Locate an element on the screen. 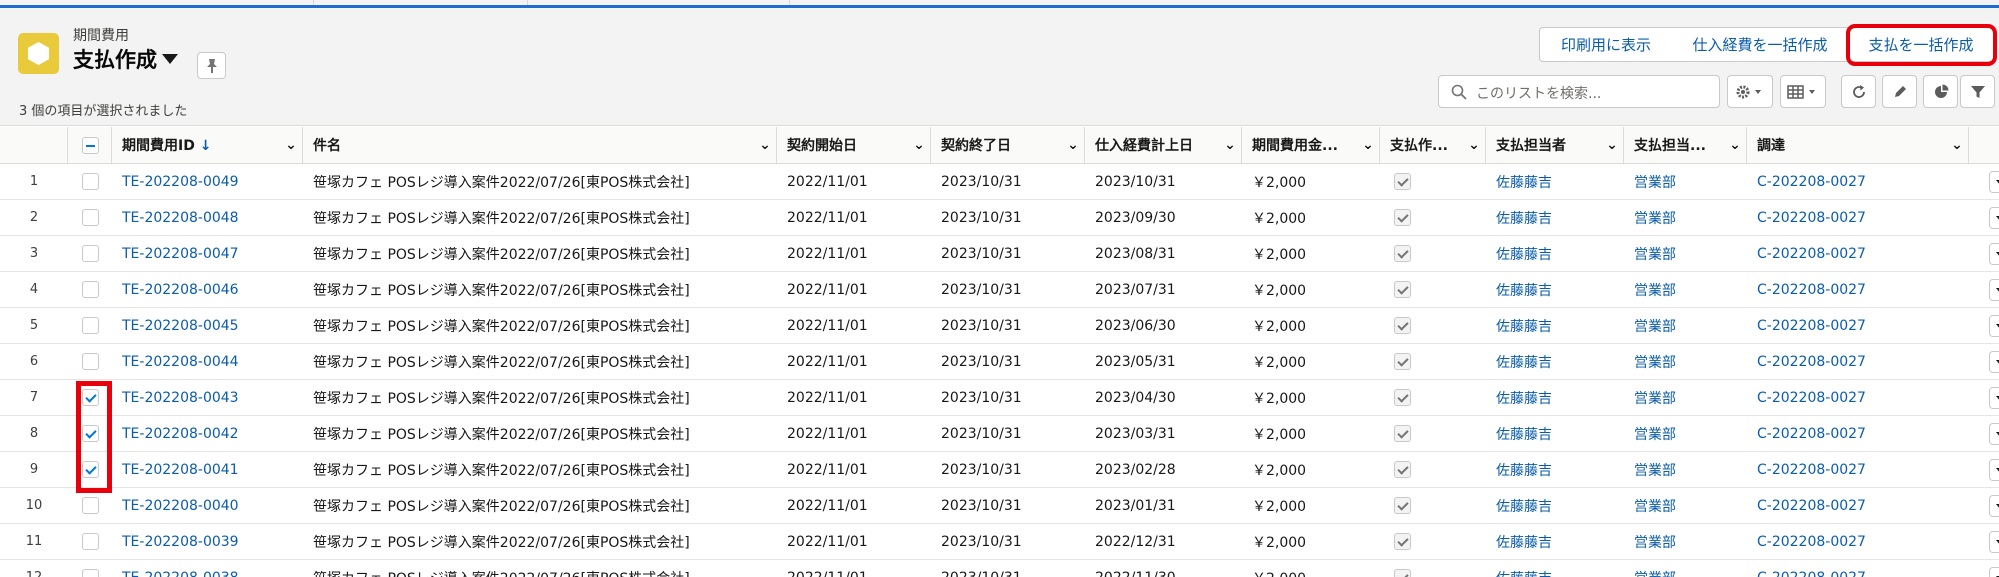  record-id-link: TE-202208-0043 is located at coordinates (180, 398).